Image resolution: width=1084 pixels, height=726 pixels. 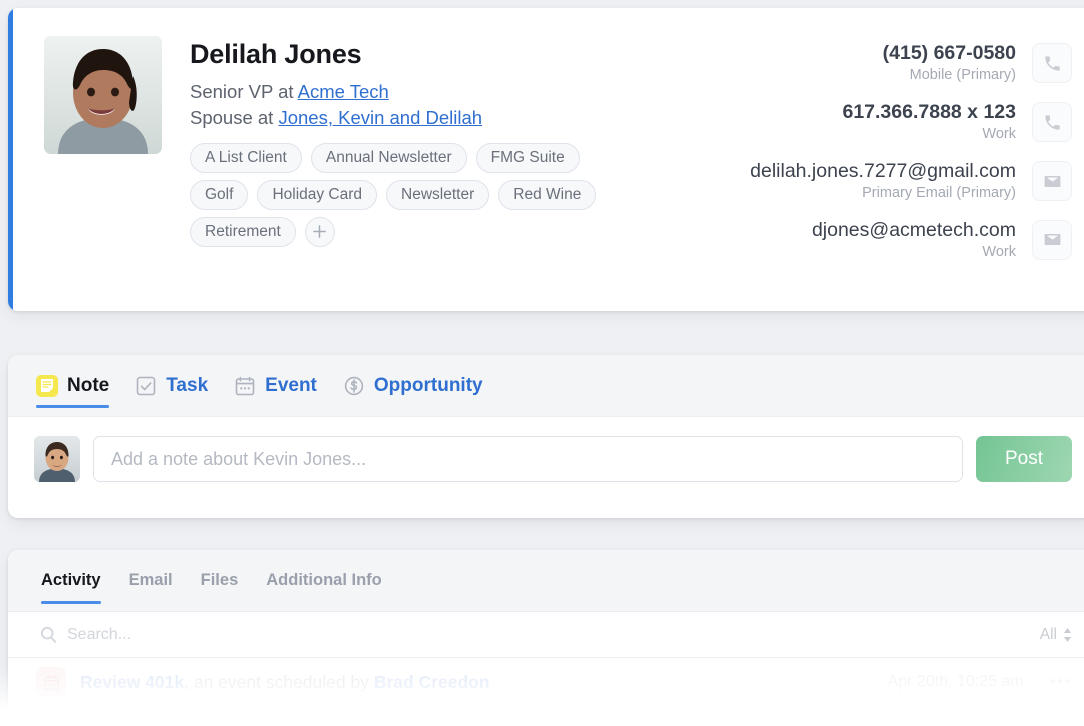 What do you see at coordinates (234, 118) in the screenshot?
I see `relation-prefix: Spouse at` at bounding box center [234, 118].